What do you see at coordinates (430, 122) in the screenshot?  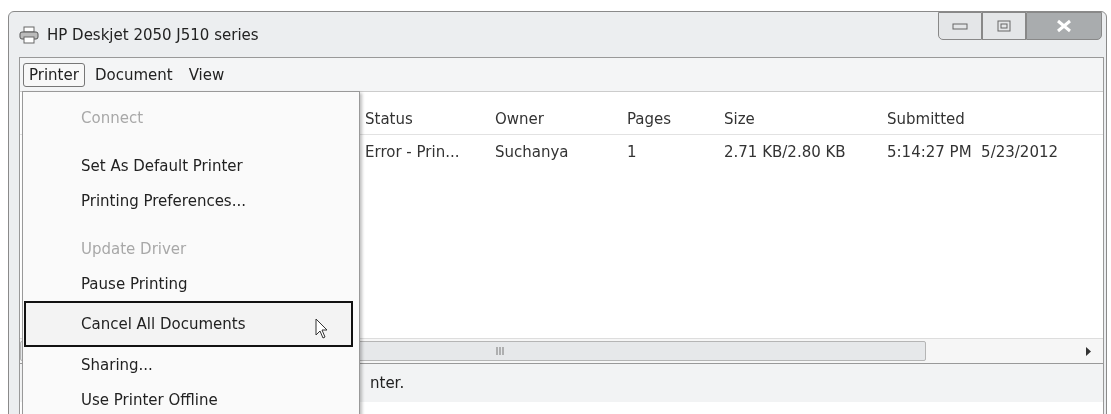 I see `column-header: Status` at bounding box center [430, 122].